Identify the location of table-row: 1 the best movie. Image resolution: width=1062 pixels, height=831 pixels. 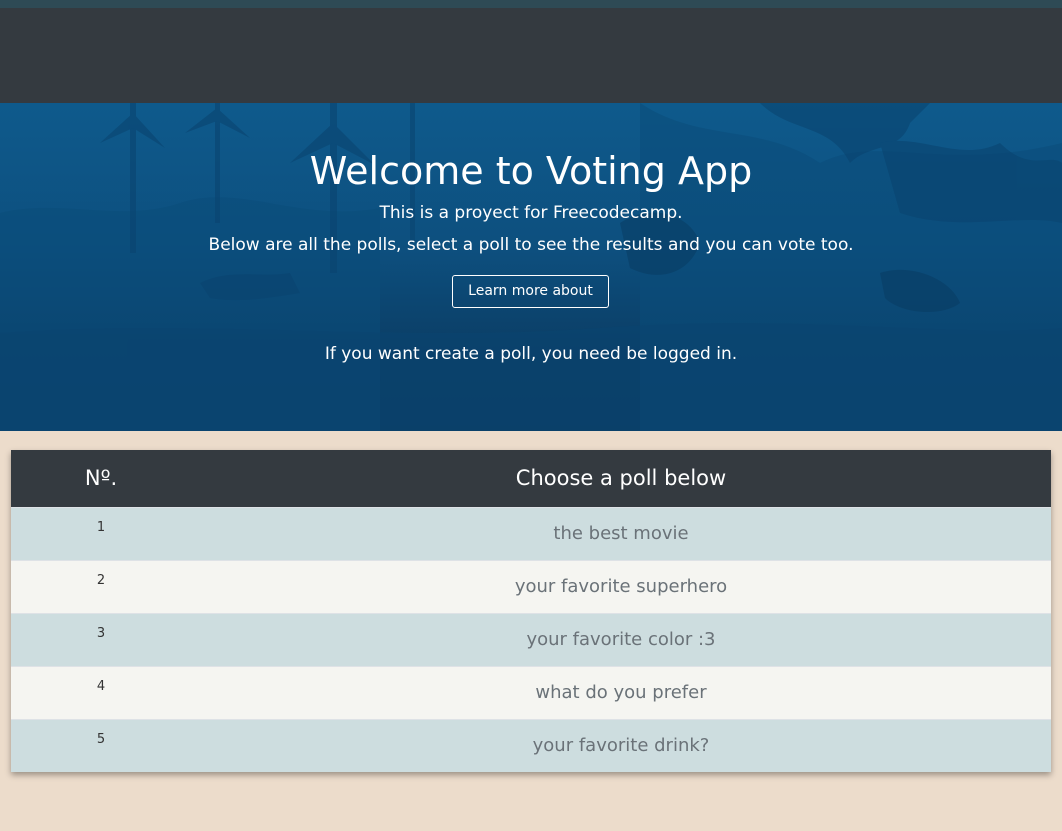
(531, 533).